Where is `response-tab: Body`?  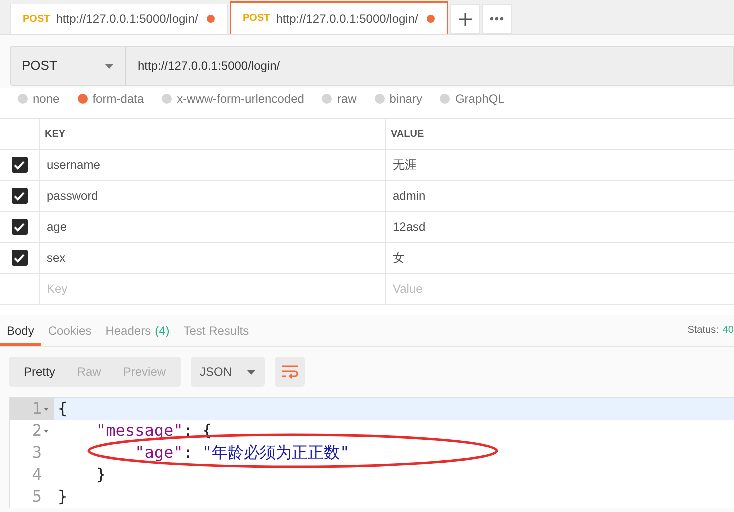
response-tab: Body is located at coordinates (21, 331).